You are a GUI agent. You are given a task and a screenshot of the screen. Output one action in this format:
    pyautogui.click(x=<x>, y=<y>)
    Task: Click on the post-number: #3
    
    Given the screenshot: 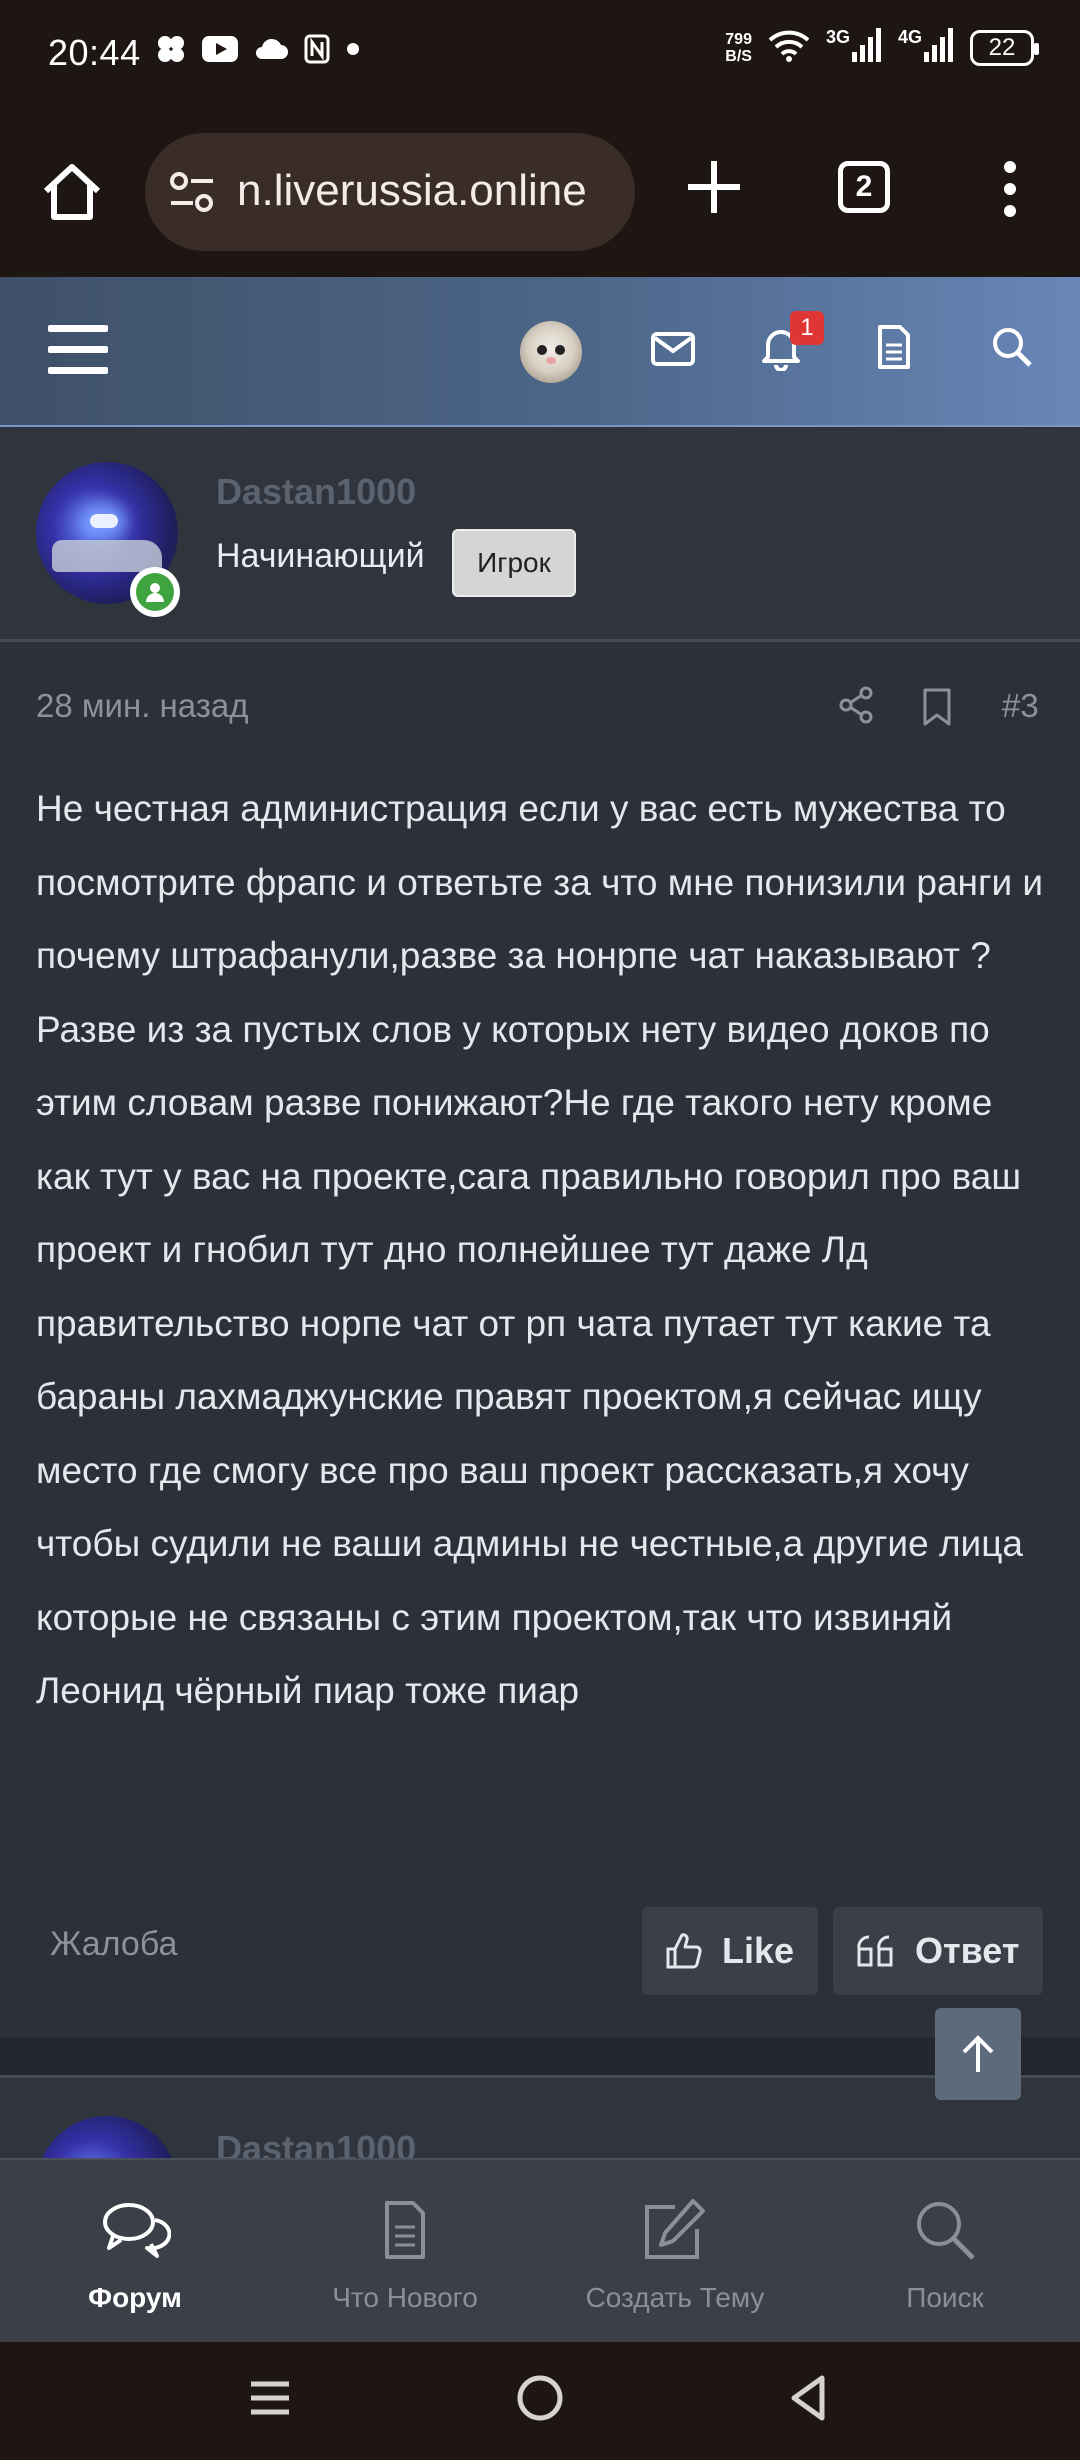 What is the action you would take?
    pyautogui.click(x=1020, y=706)
    